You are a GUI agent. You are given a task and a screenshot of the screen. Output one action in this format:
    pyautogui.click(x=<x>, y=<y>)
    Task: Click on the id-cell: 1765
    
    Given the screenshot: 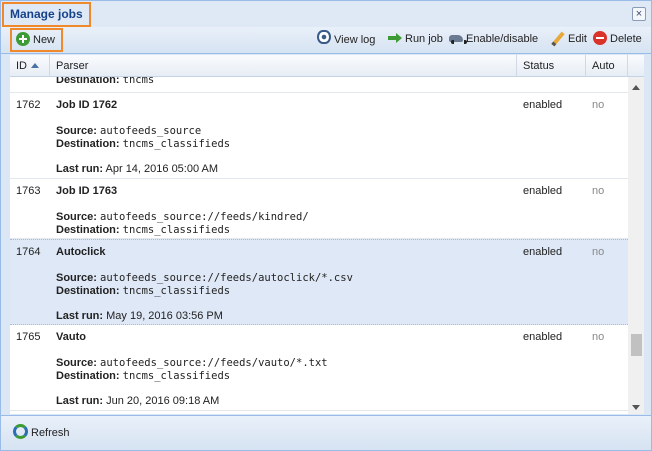 What is the action you would take?
    pyautogui.click(x=28, y=337)
    